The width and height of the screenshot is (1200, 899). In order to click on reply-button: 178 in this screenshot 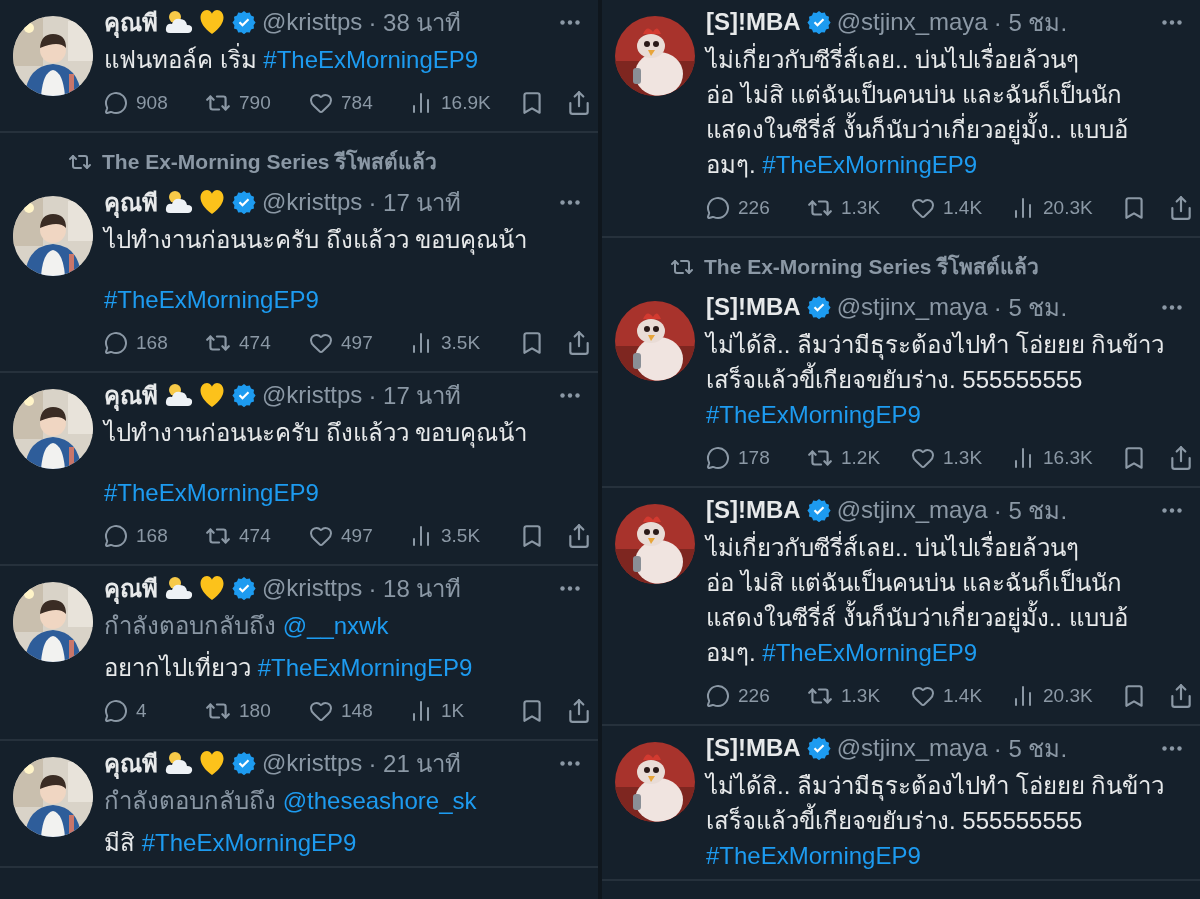, I will do `click(756, 458)`.